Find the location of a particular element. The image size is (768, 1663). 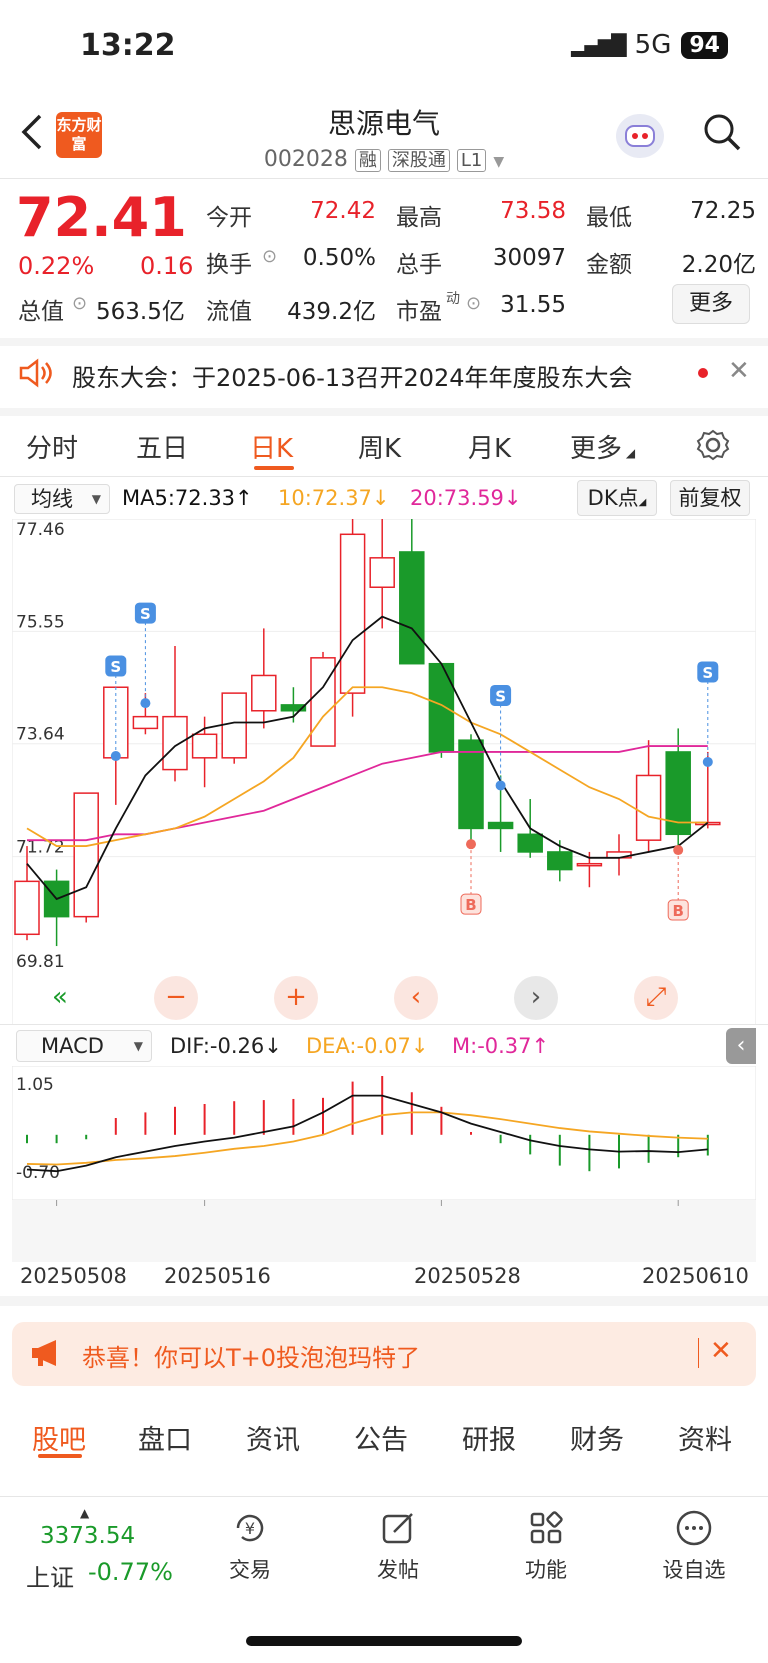

divider is located at coordinates (384, 178).